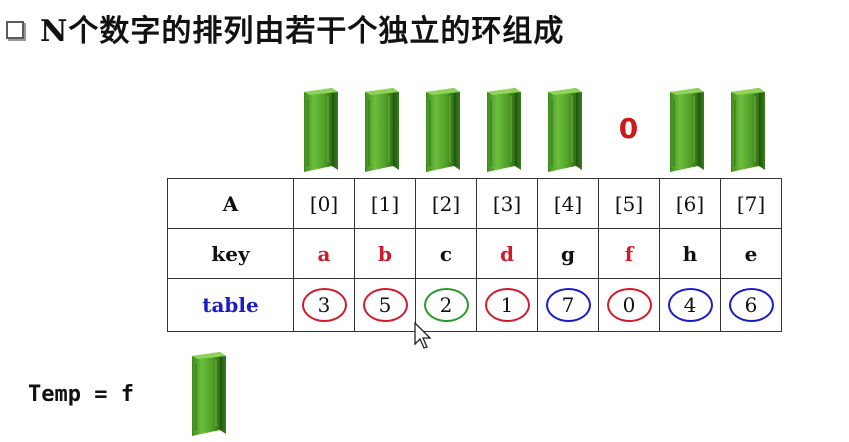 The width and height of the screenshot is (849, 442). Describe the element at coordinates (568, 203) in the screenshot. I see `index-cell: [4]` at that location.